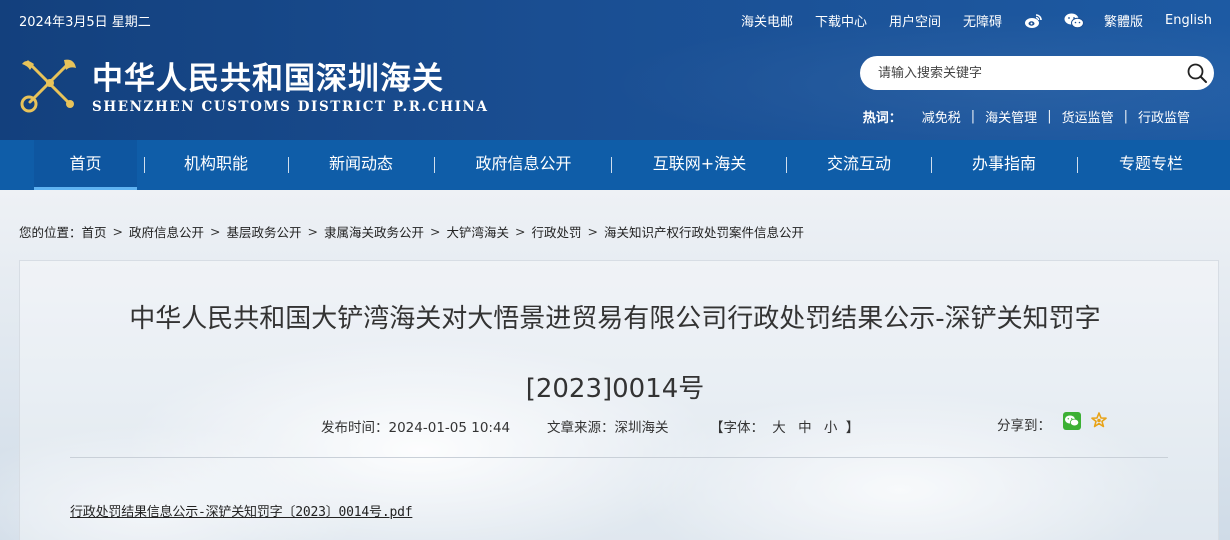  What do you see at coordinates (85, 165) in the screenshot?
I see `nav-item-home: 首页` at bounding box center [85, 165].